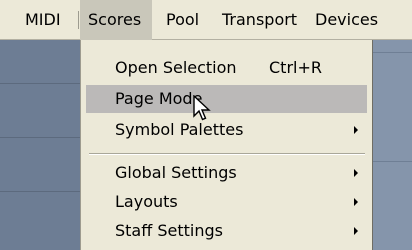  Describe the element at coordinates (43, 20) in the screenshot. I see `menu-midi: MIDI` at that location.